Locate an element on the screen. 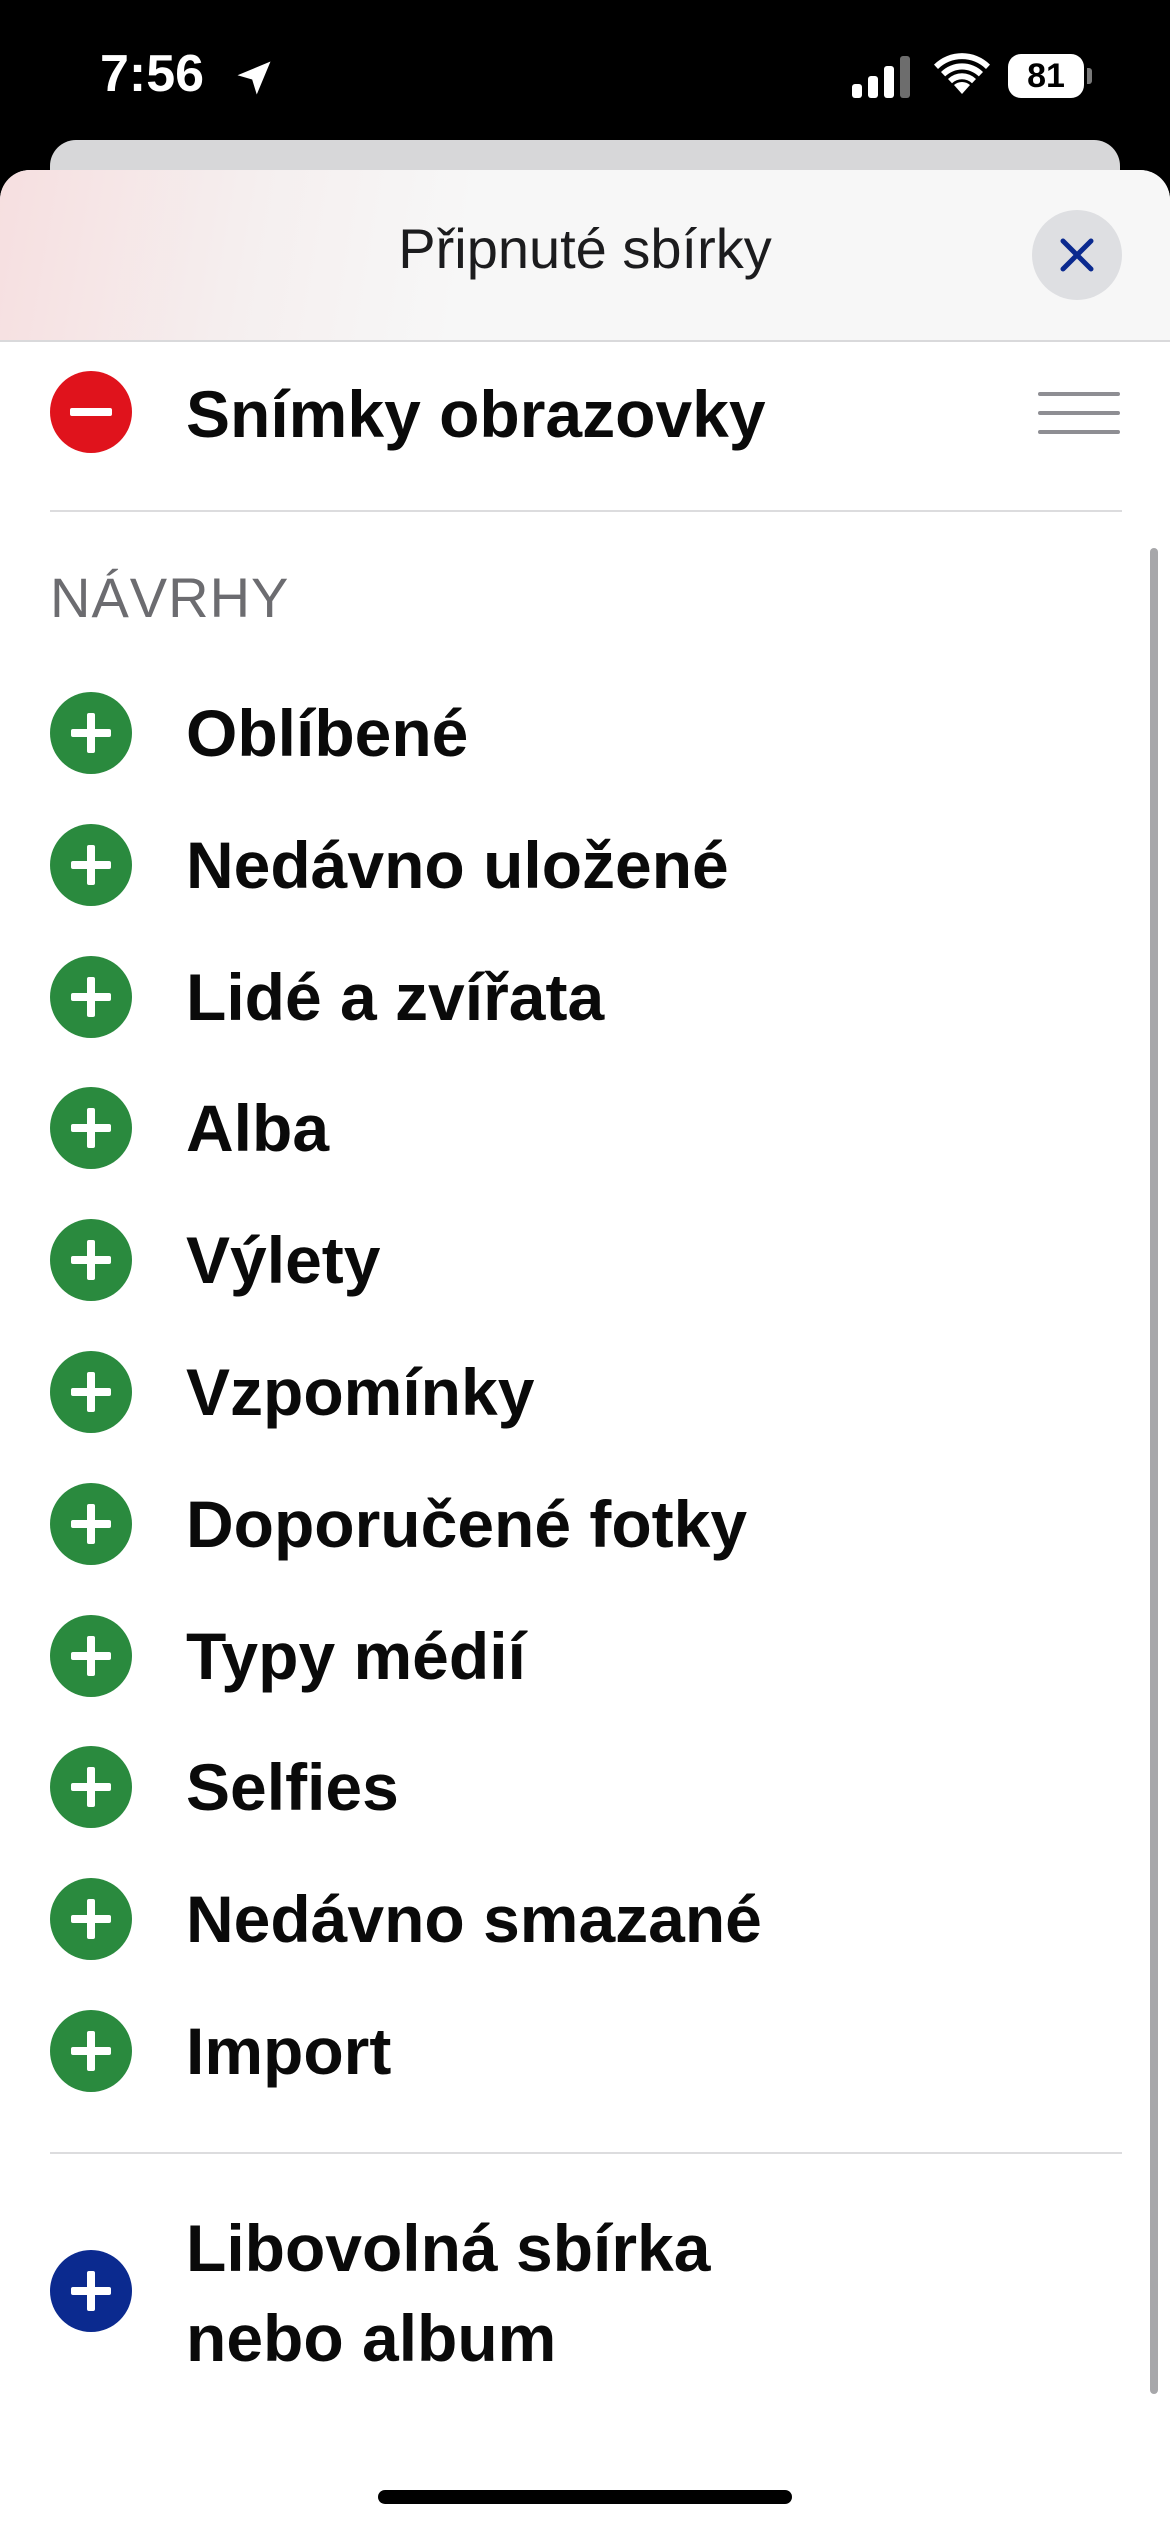  custom-collection-item: Libovolná sbírka nebo album is located at coordinates (585, 2300).